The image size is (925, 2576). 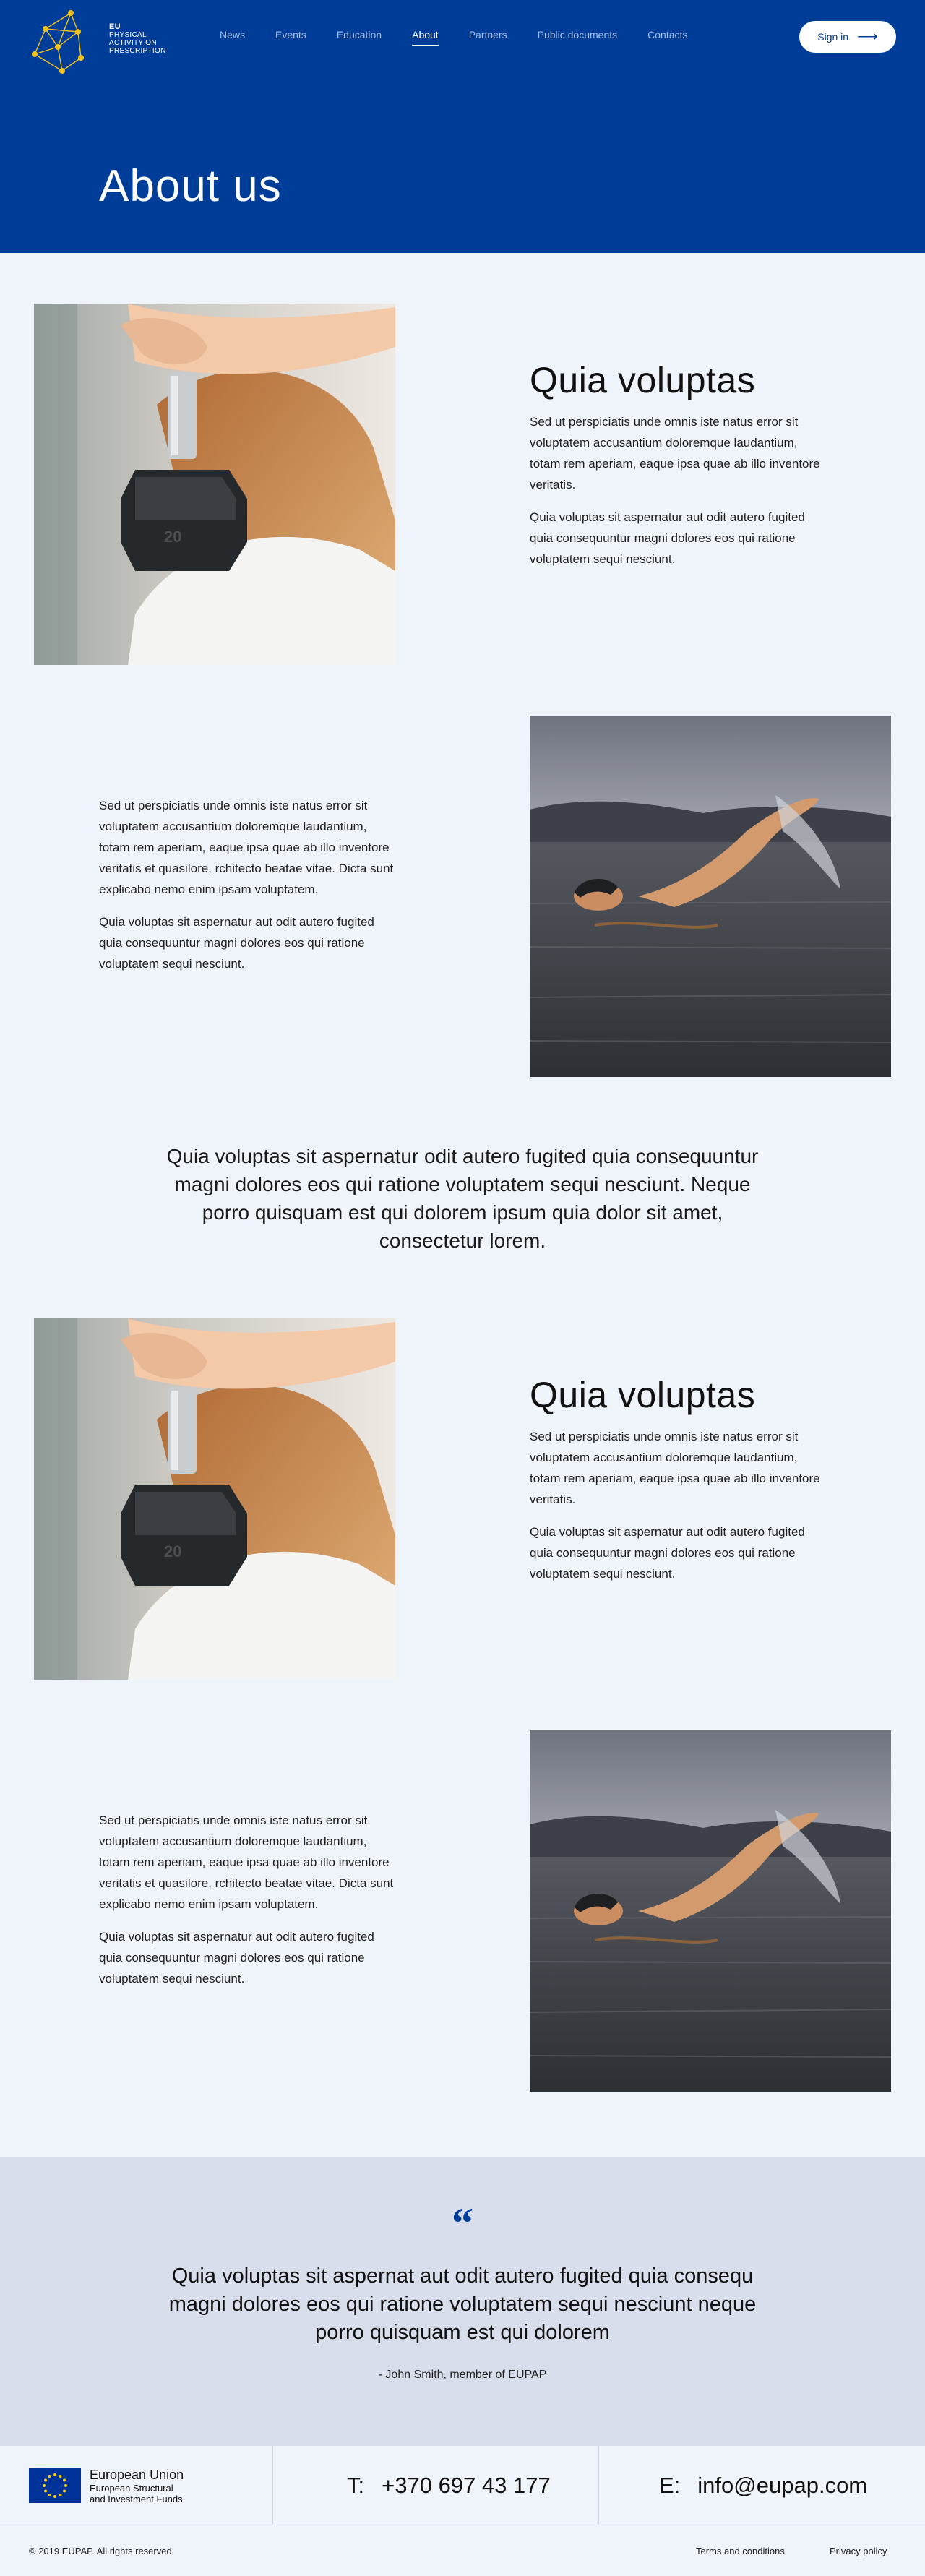 I want to click on copyright: © 2019 EUPAP. All rights reserved, so click(x=100, y=2551).